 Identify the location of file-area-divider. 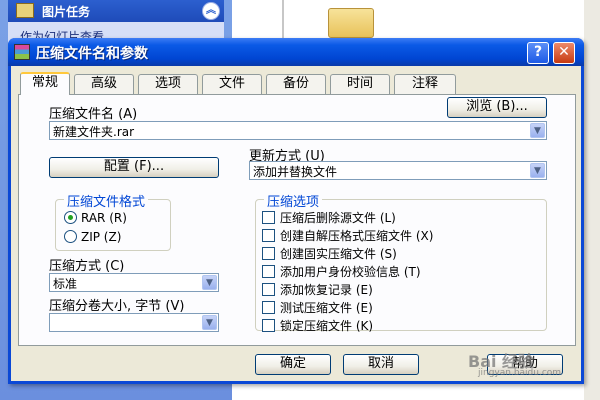
(283, 20).